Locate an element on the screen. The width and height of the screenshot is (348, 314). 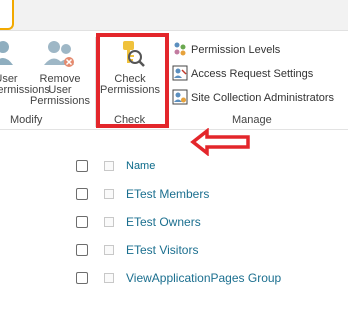
remove-user-icon is located at coordinates (59, 54).